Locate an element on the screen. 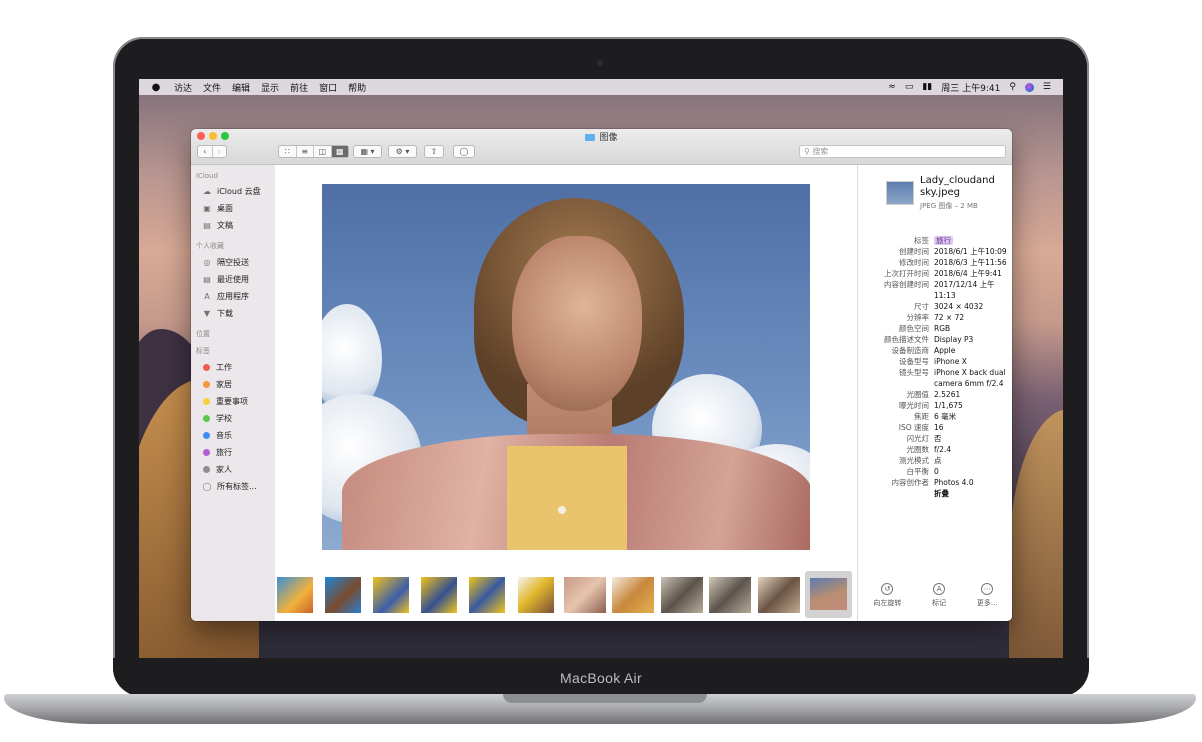 This screenshot has height=742, width=1202. metadata-key: 闪光灯 is located at coordinates (918, 438).